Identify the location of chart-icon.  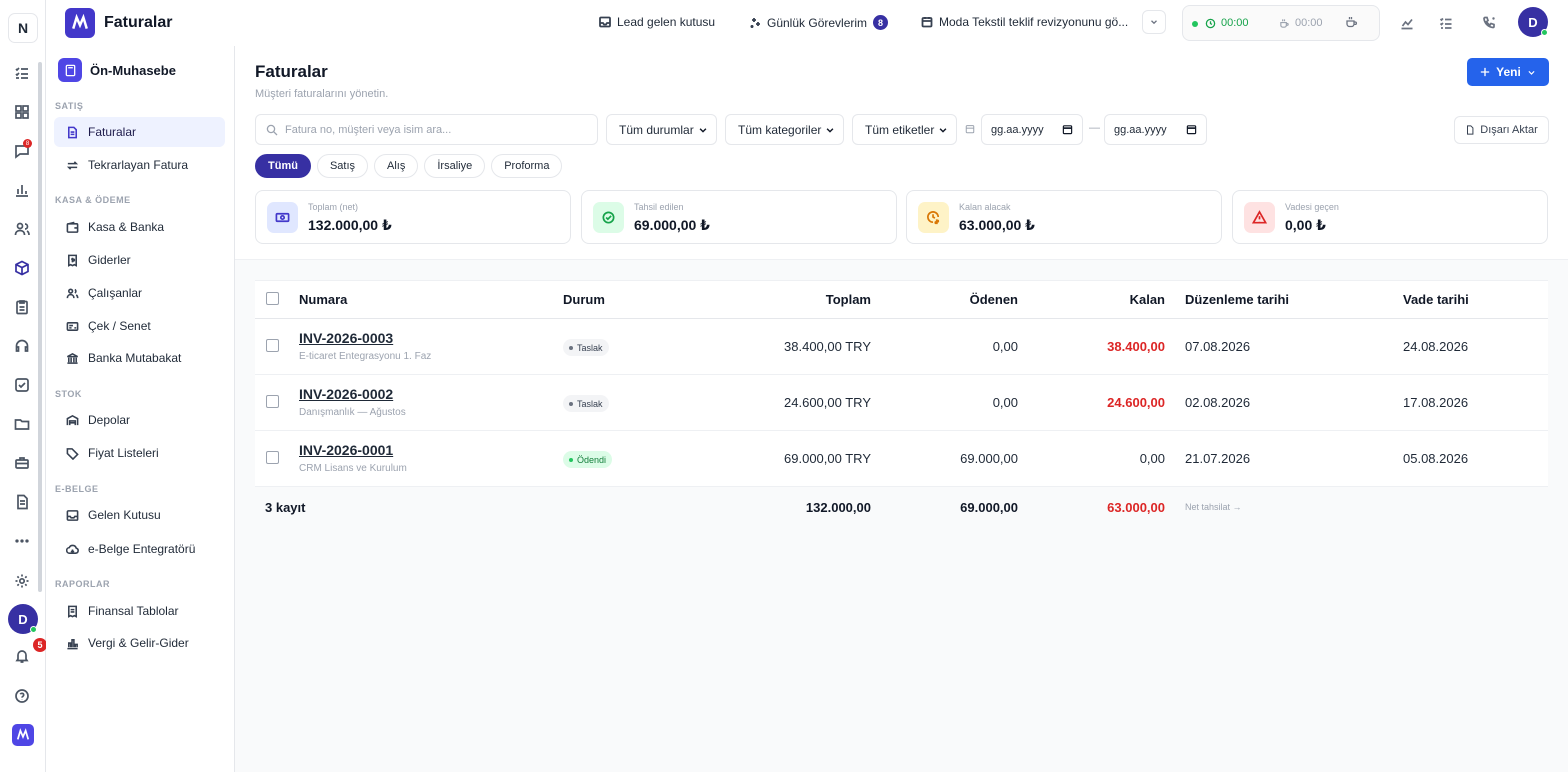
(22, 190).